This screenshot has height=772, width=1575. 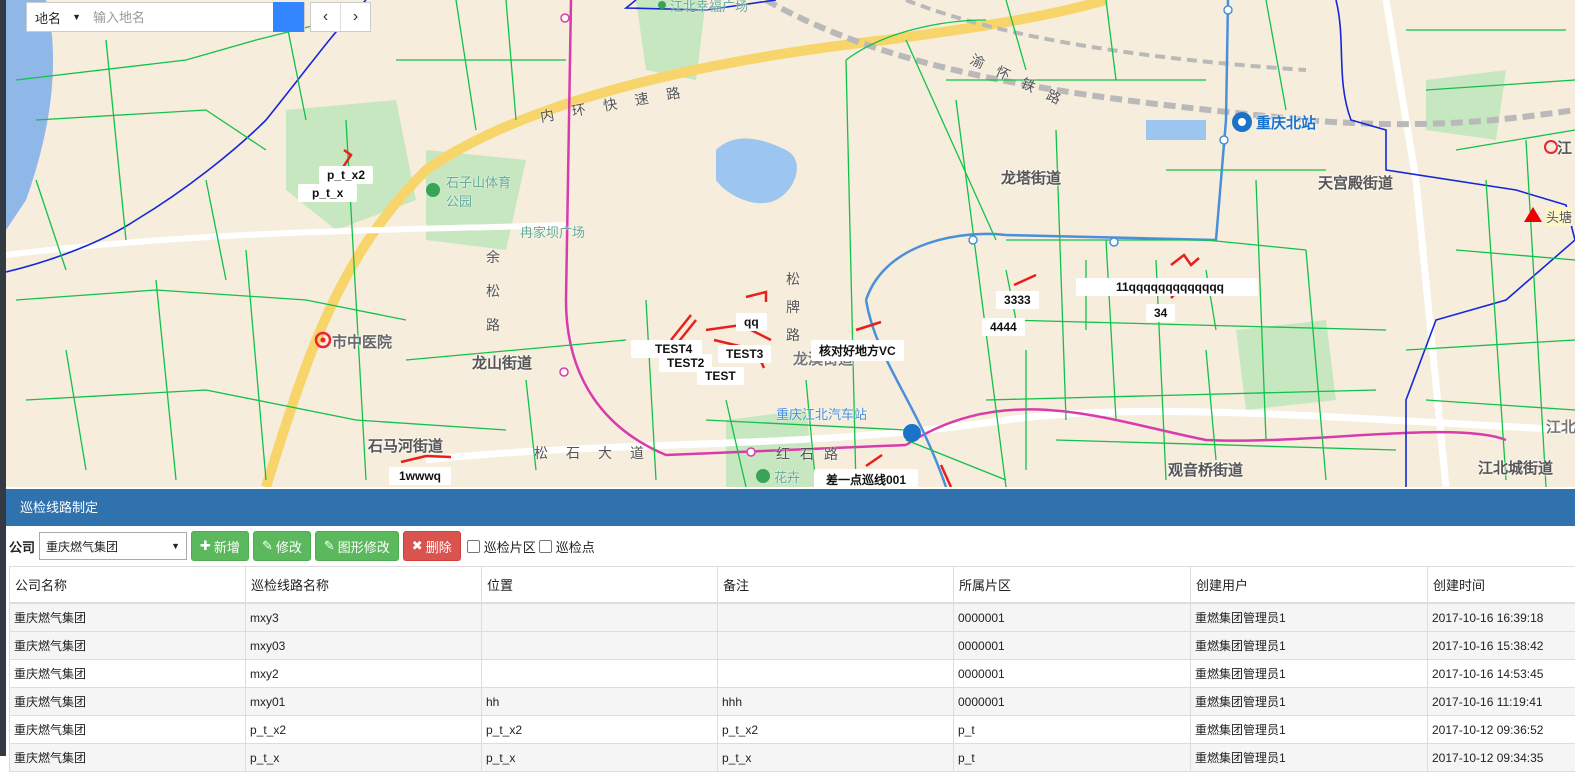 What do you see at coordinates (720, 376) in the screenshot?
I see `route-label-test: TEST` at bounding box center [720, 376].